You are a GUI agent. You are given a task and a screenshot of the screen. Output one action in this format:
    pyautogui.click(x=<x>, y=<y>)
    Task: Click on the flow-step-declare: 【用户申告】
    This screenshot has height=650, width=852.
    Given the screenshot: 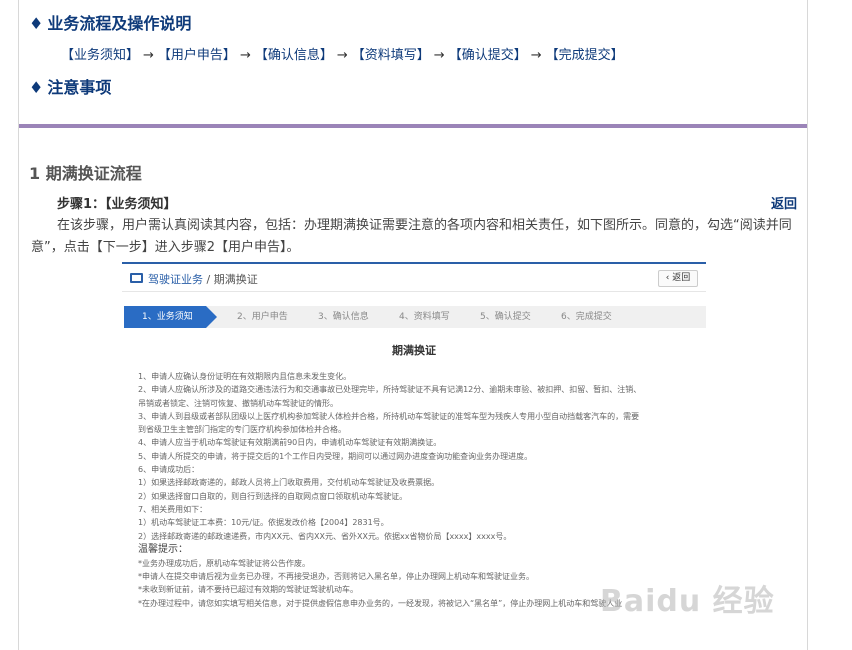 What is the action you would take?
    pyautogui.click(x=197, y=55)
    